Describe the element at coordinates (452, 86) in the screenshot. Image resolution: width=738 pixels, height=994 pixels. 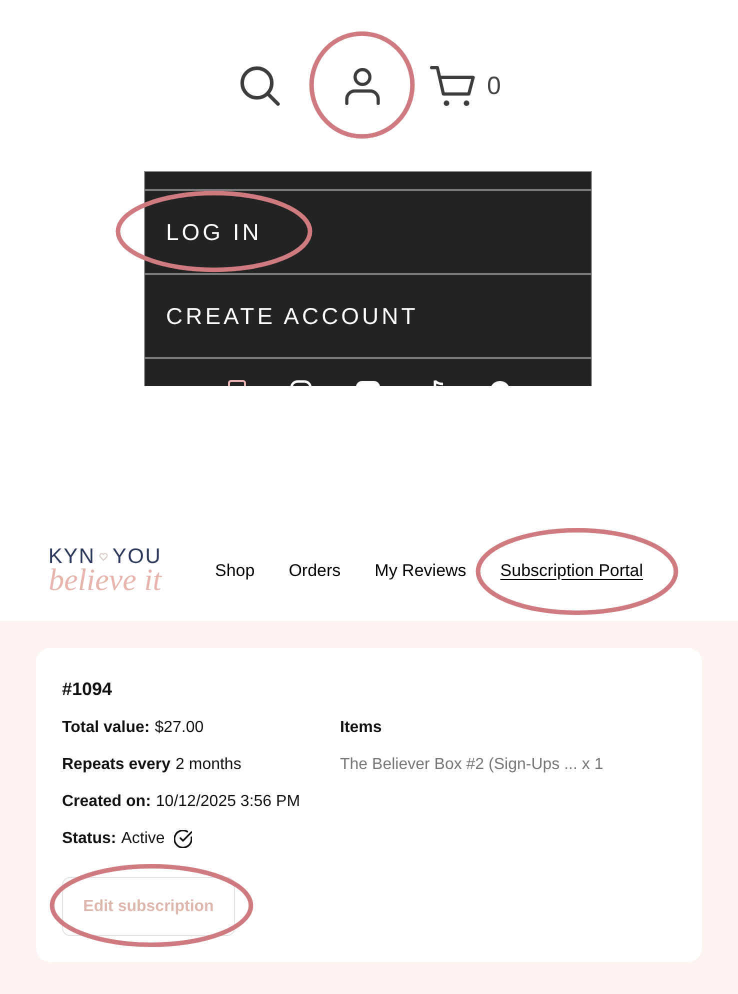
I see `cart-icon` at that location.